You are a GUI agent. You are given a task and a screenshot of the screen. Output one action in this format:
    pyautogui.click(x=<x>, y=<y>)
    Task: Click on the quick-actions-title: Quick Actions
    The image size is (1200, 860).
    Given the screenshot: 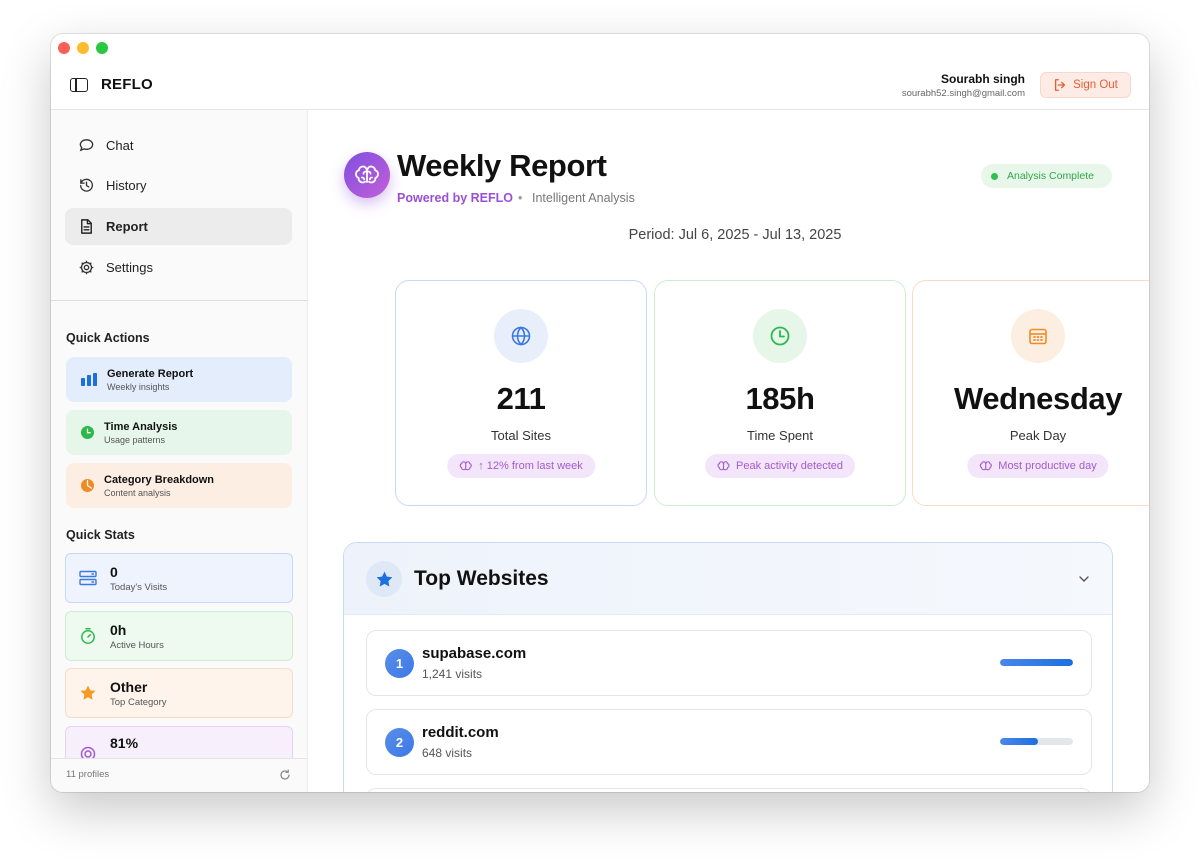 What is the action you would take?
    pyautogui.click(x=108, y=338)
    